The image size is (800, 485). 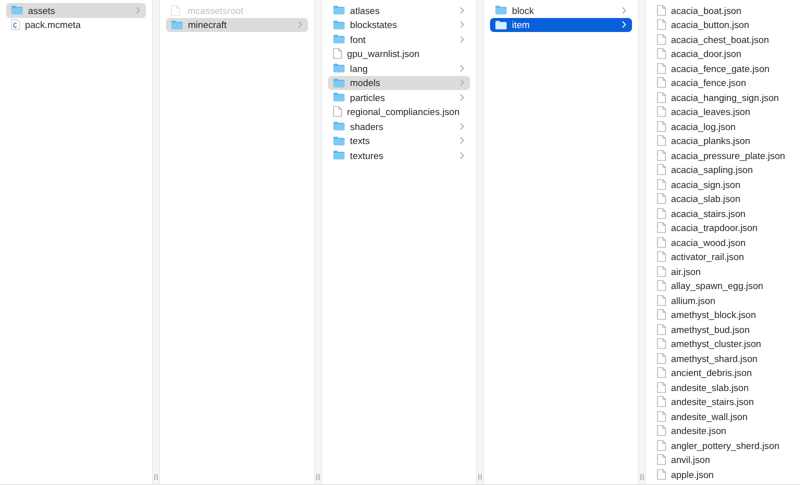 What do you see at coordinates (399, 68) in the screenshot?
I see `file-row: lang` at bounding box center [399, 68].